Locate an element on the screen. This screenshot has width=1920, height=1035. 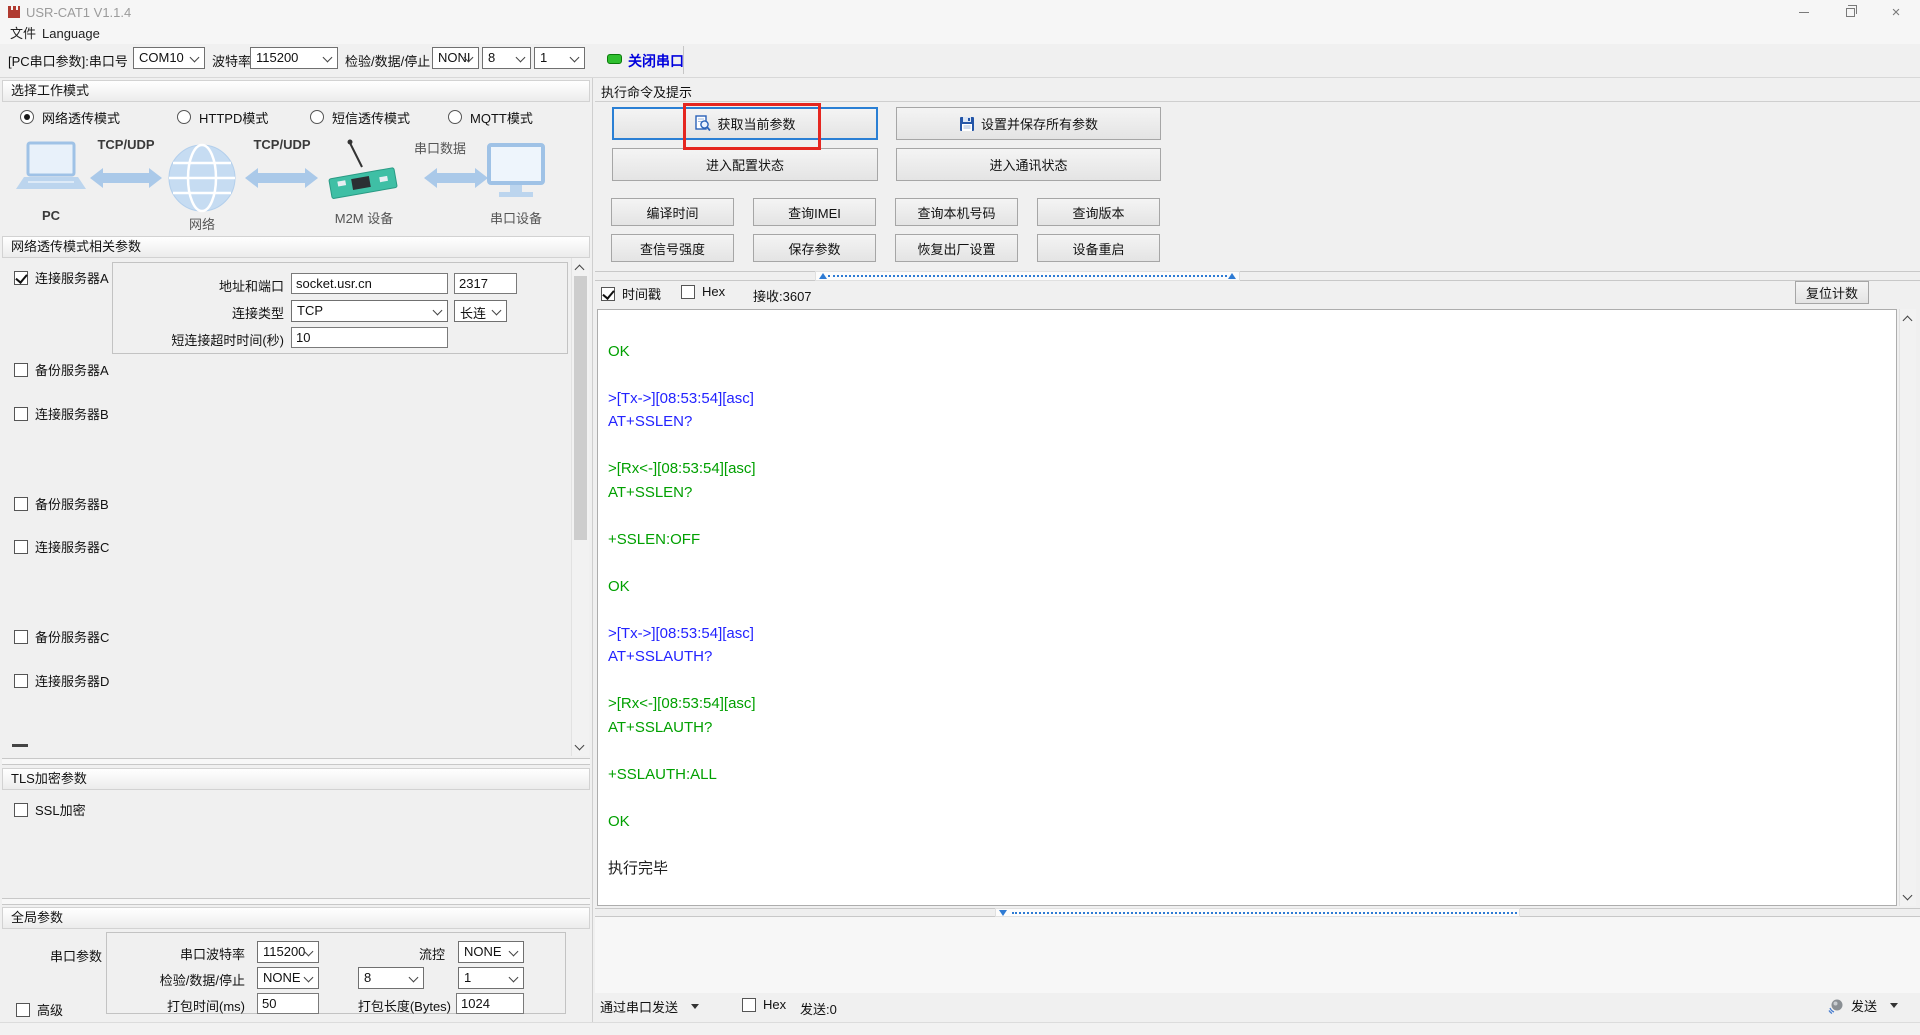
window-title: USR-CAT1 V1.1.4 is located at coordinates (79, 12).